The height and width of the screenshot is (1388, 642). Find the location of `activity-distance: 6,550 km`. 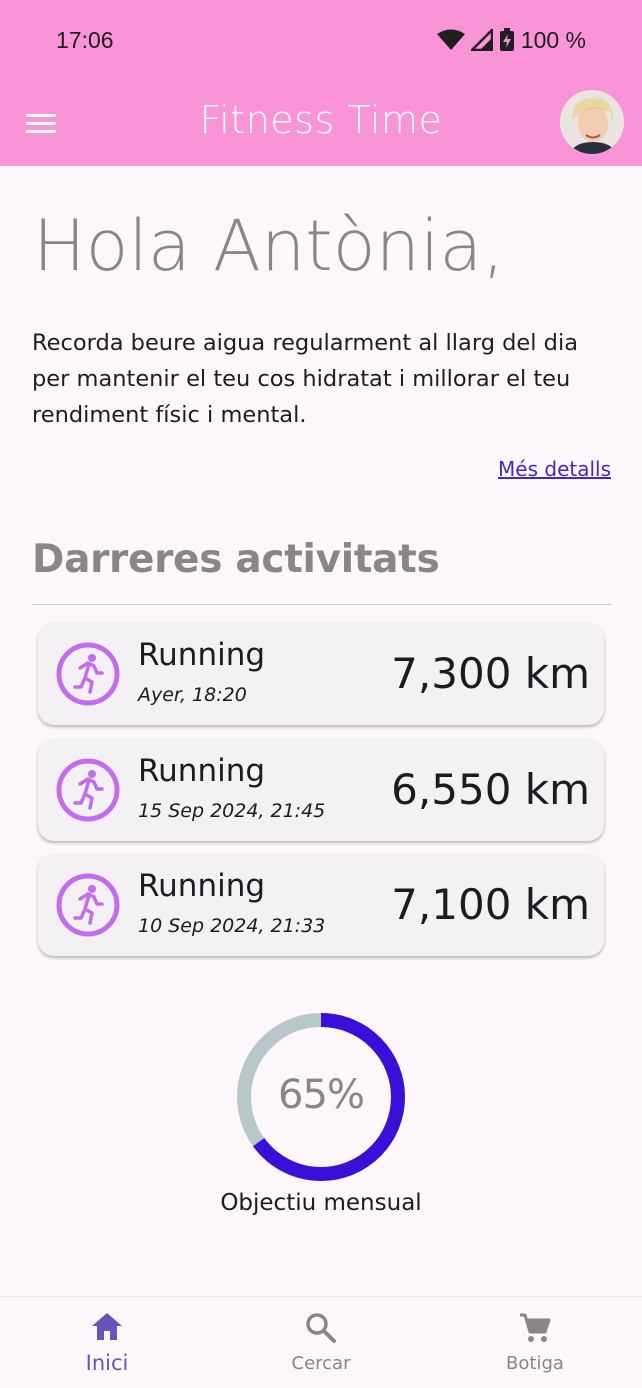

activity-distance: 6,550 km is located at coordinates (490, 789).